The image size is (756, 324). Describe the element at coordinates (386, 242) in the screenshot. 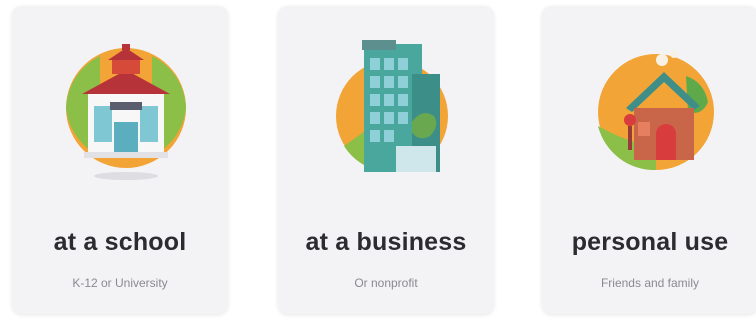

I see `card-title: at a business` at that location.